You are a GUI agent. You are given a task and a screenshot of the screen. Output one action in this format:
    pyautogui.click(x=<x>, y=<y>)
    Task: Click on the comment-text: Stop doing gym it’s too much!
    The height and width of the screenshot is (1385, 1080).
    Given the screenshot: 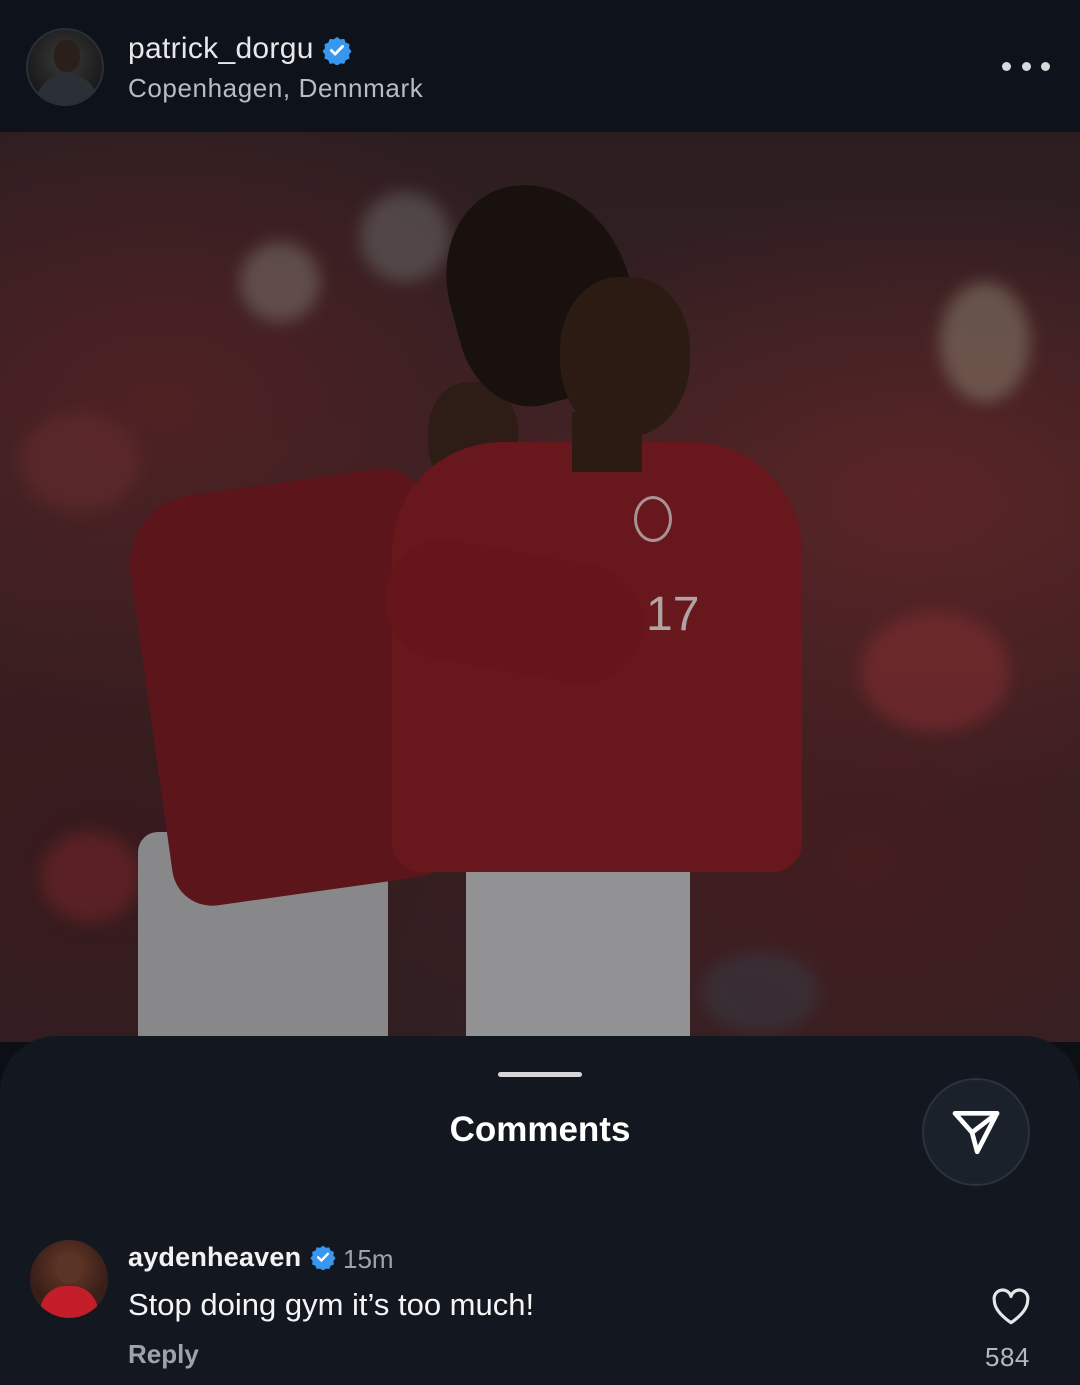 What is the action you would take?
    pyautogui.click(x=331, y=1304)
    